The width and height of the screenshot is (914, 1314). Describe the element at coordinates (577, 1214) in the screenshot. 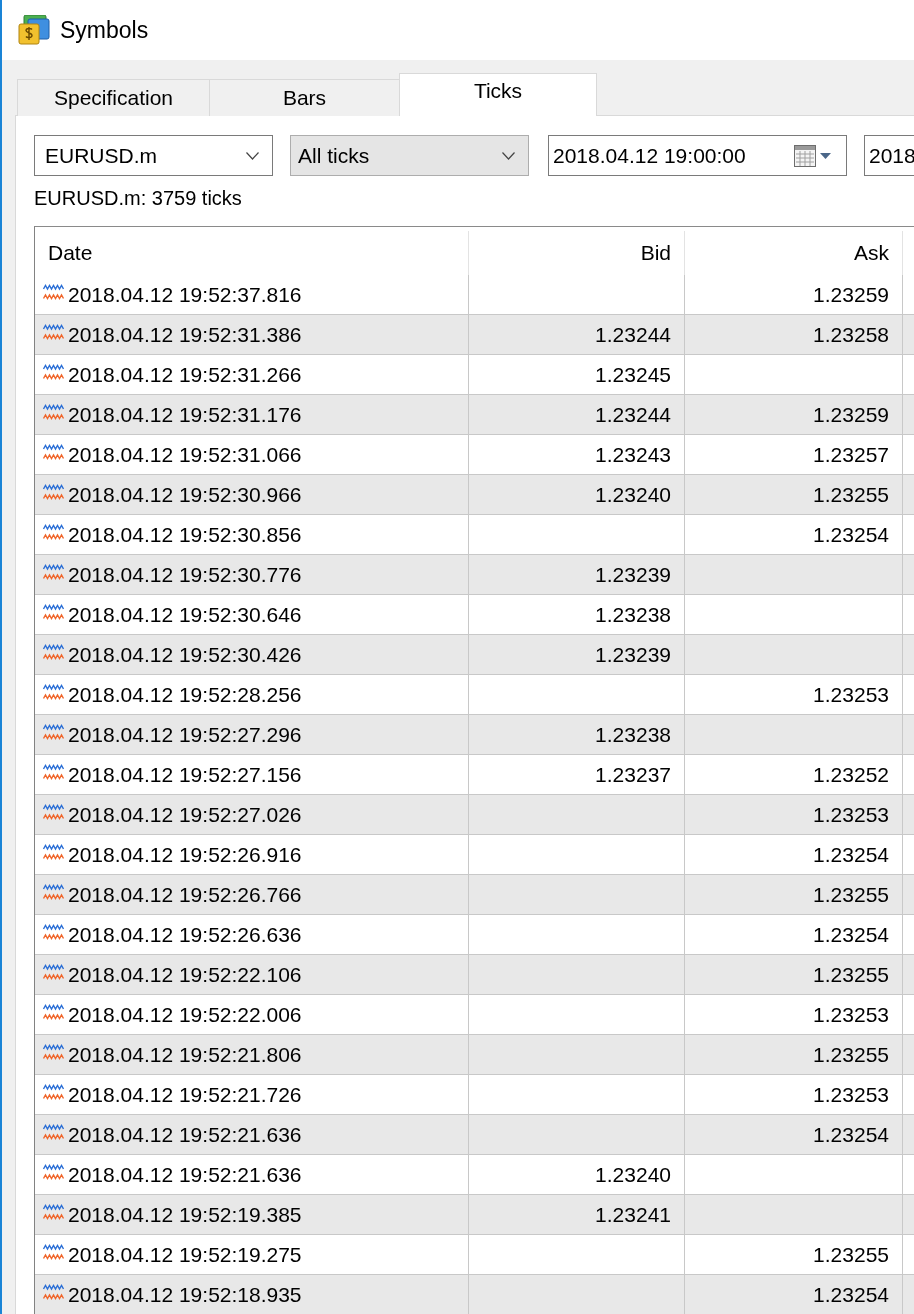

I see `table-cell: 1.23241` at that location.